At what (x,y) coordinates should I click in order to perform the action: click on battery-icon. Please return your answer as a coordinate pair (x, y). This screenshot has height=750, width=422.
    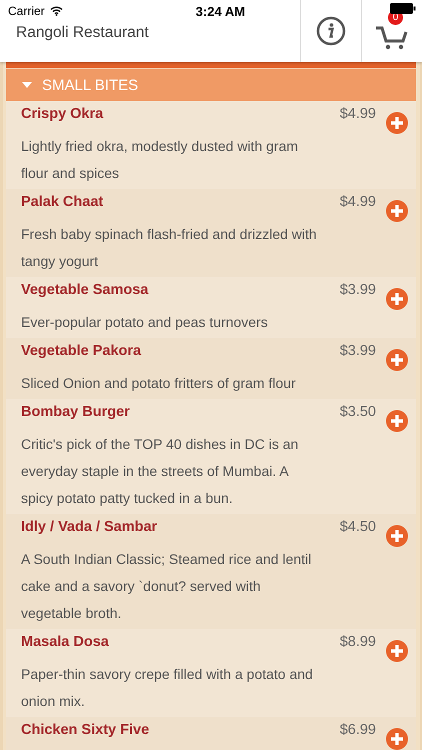
    Looking at the image, I should click on (403, 8).